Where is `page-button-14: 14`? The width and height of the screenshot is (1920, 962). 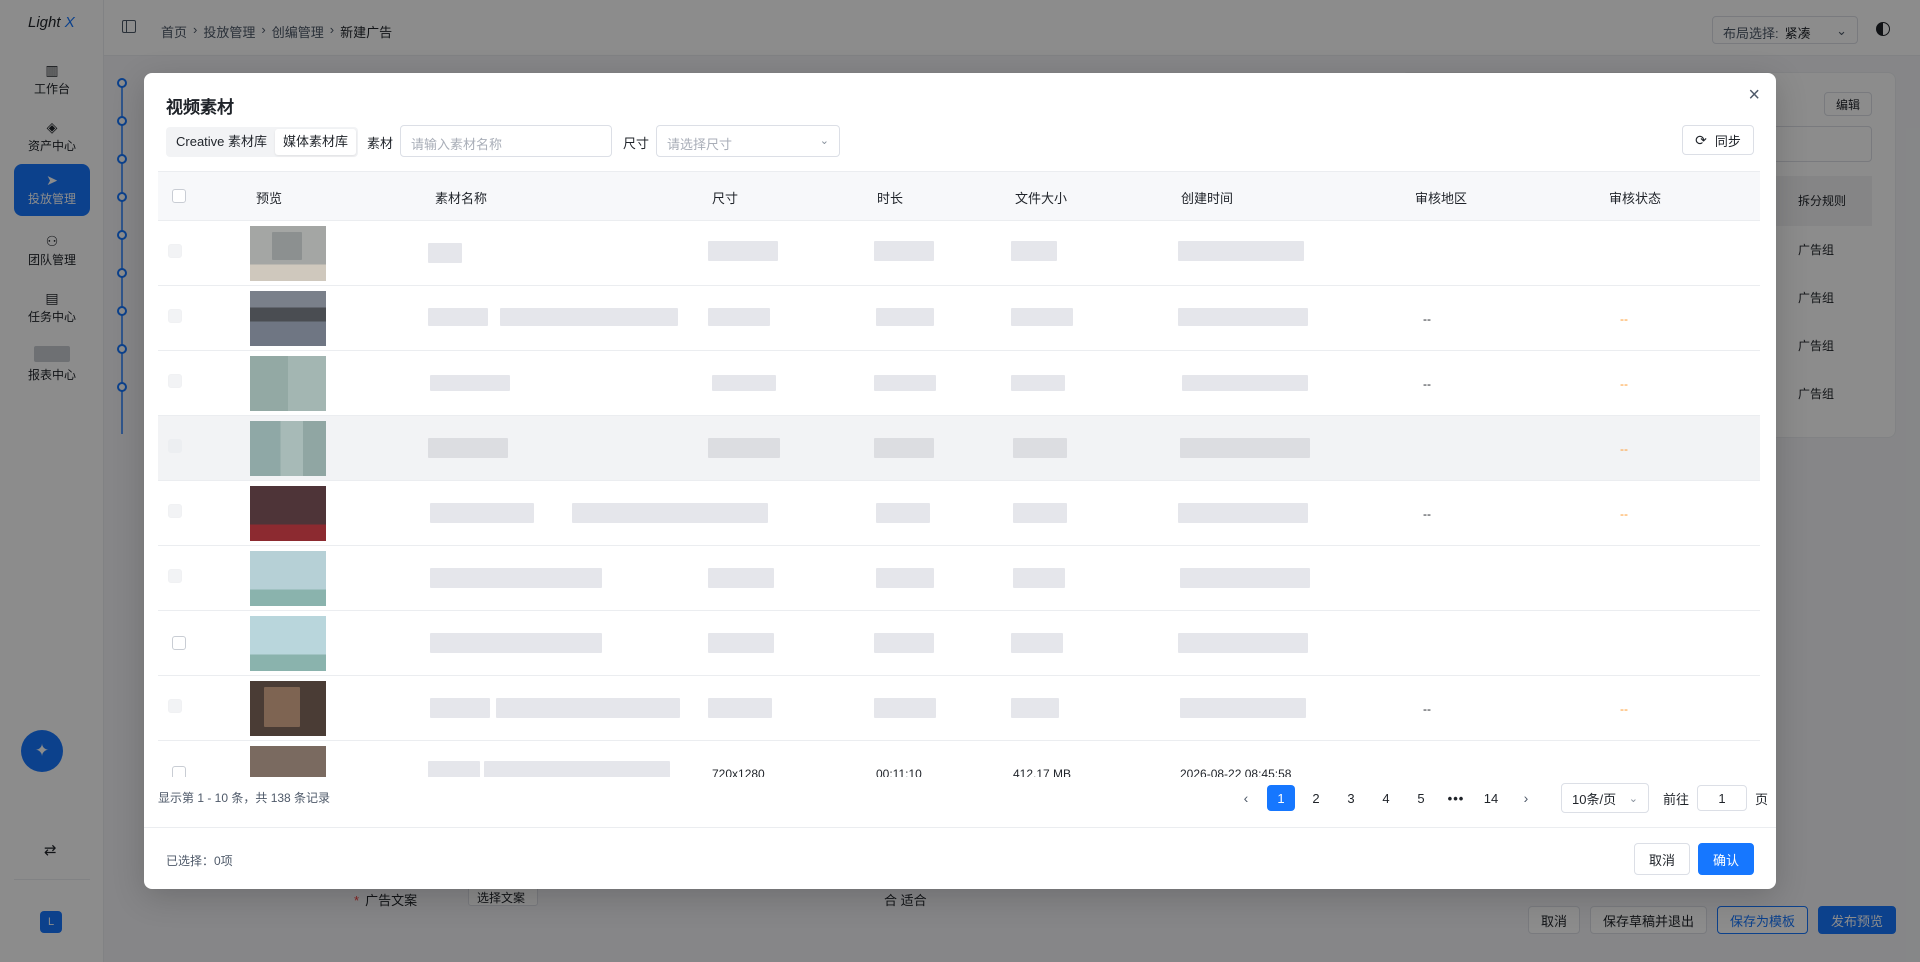
page-button-14: 14 is located at coordinates (1491, 798).